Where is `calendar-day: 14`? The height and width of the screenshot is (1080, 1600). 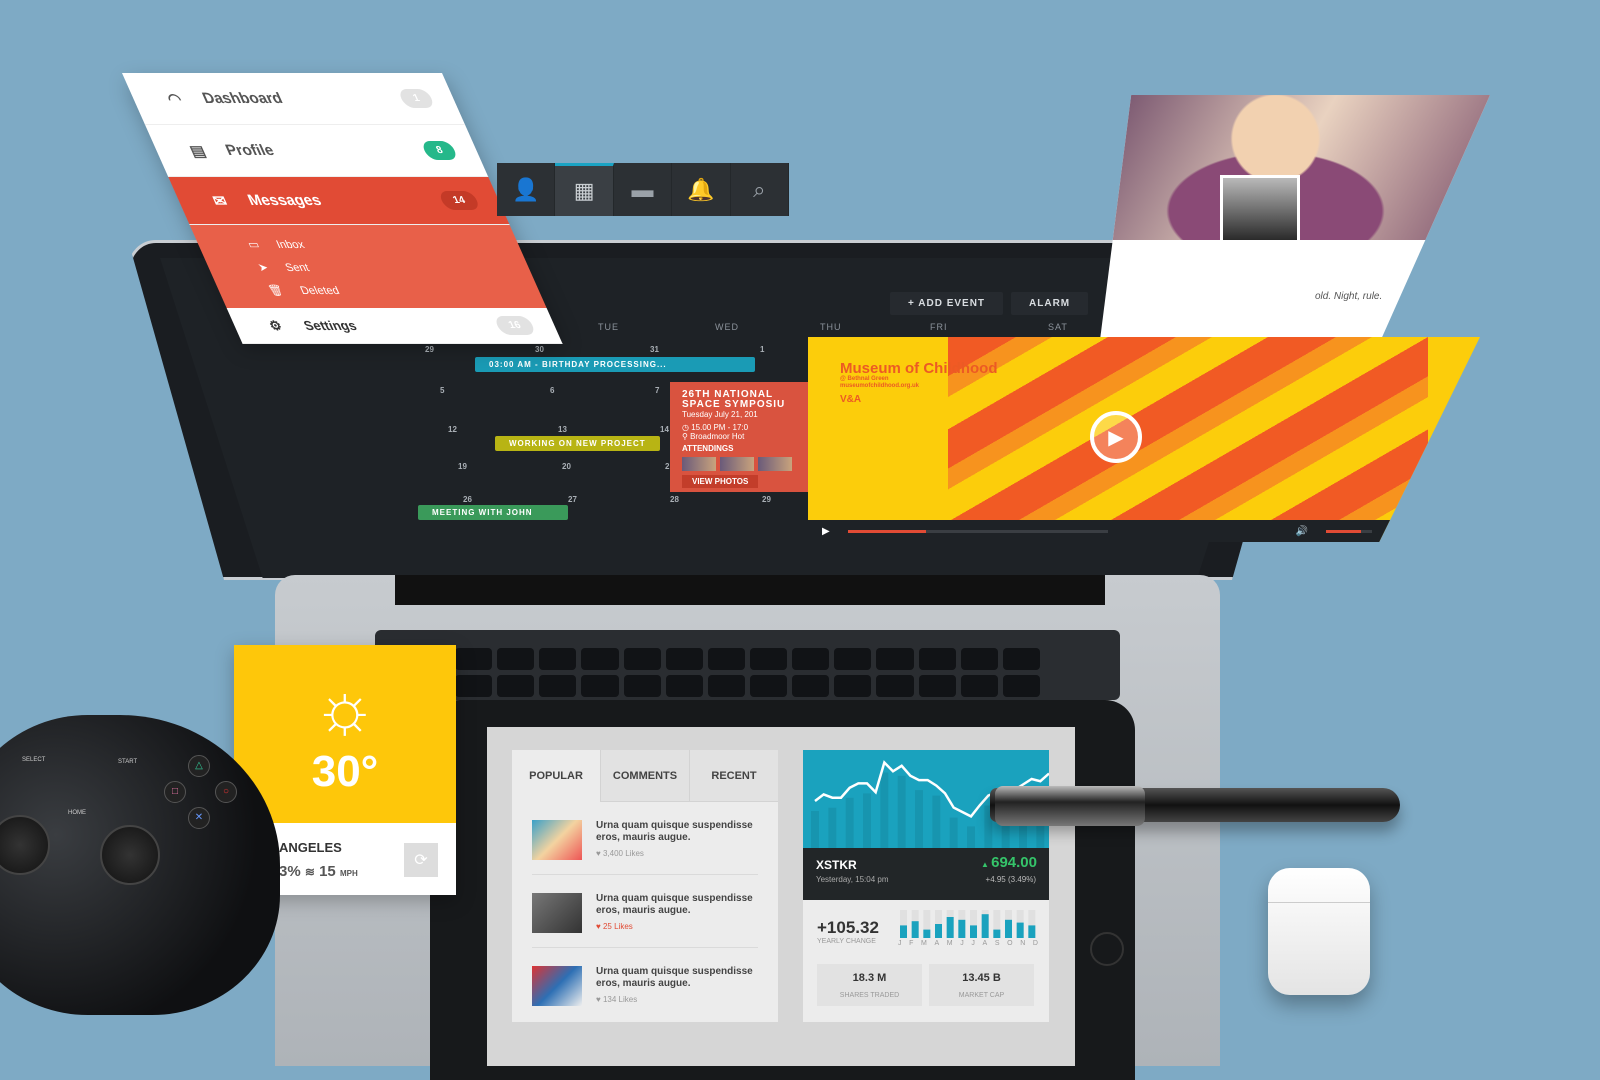
calendar-day: 14 is located at coordinates (664, 429).